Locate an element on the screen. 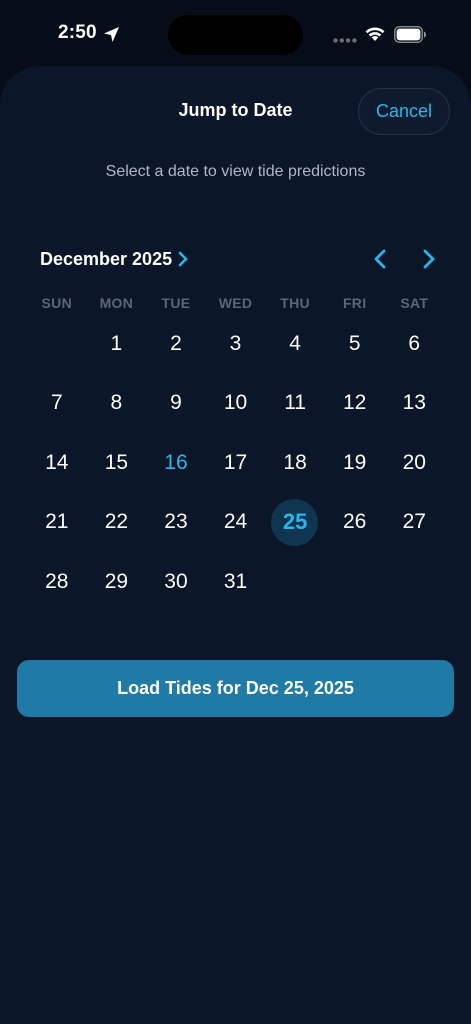 Image resolution: width=471 pixels, height=1024 pixels. calendar-day-number: 13 is located at coordinates (414, 403).